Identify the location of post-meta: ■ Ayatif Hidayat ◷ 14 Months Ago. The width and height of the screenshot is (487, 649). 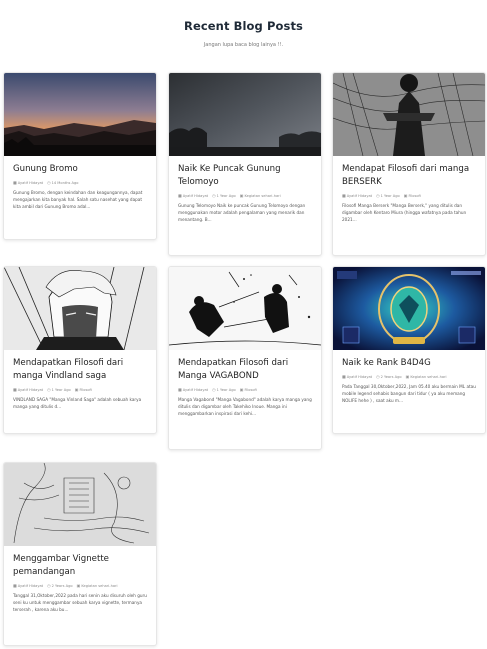
(80, 182).